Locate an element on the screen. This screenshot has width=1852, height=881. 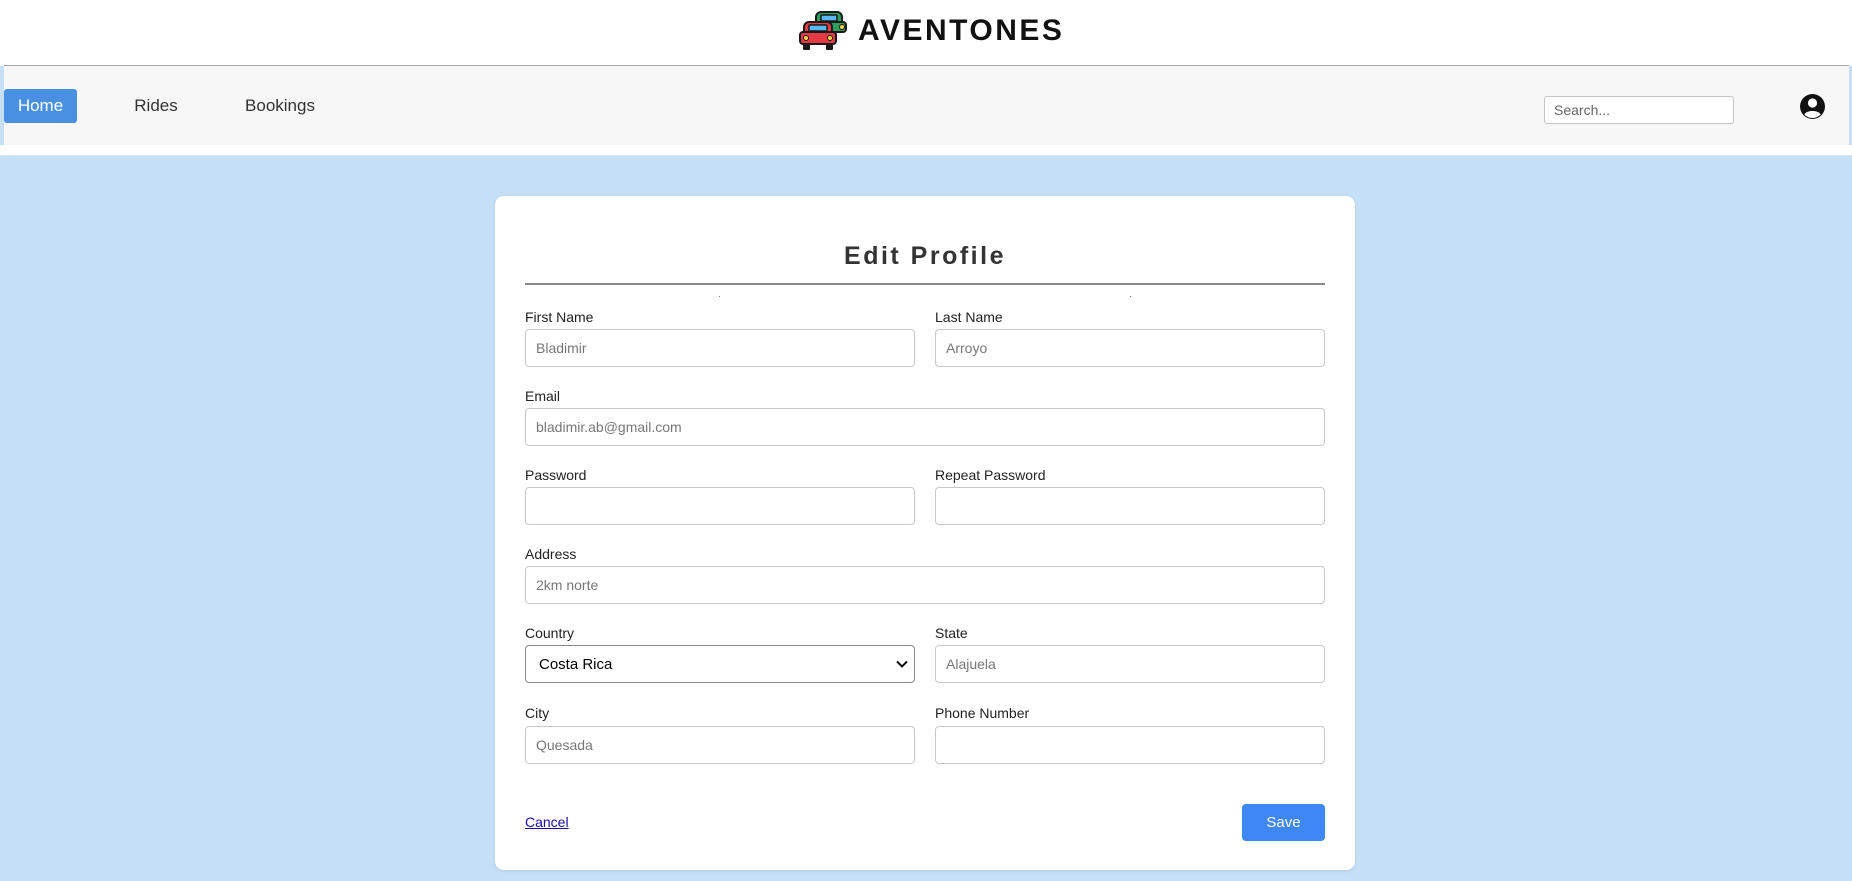
email-input is located at coordinates (925, 427).